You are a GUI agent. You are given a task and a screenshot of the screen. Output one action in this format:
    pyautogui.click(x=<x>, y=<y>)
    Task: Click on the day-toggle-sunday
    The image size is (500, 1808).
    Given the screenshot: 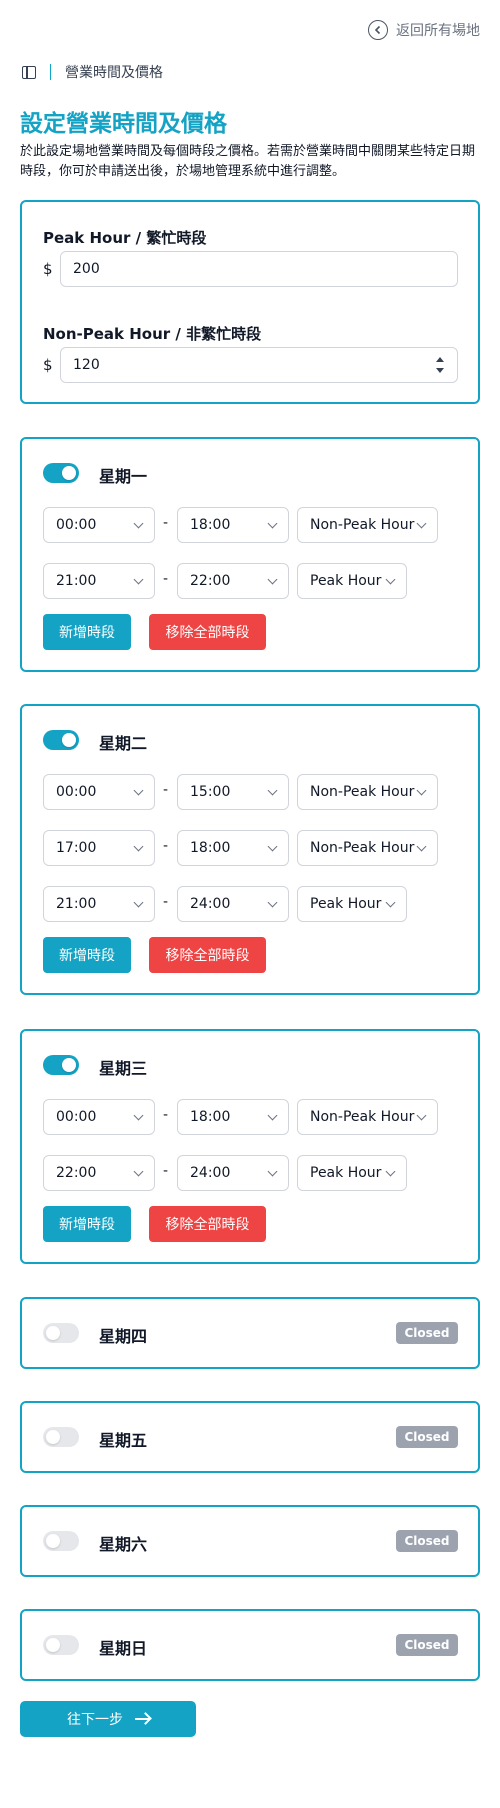 What is the action you would take?
    pyautogui.click(x=61, y=1645)
    